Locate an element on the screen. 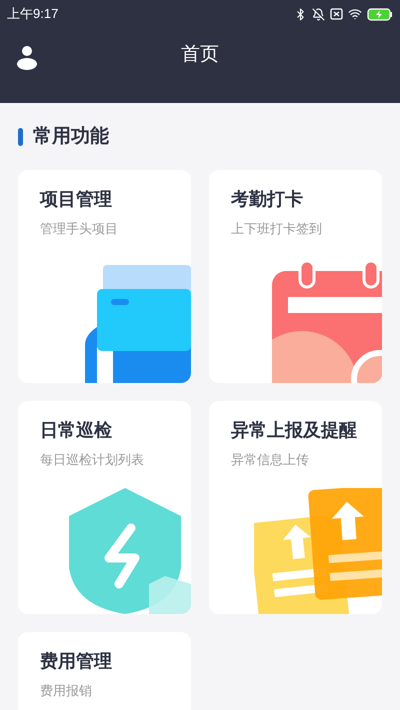 The height and width of the screenshot is (710, 400). shield-icon is located at coordinates (130, 551).